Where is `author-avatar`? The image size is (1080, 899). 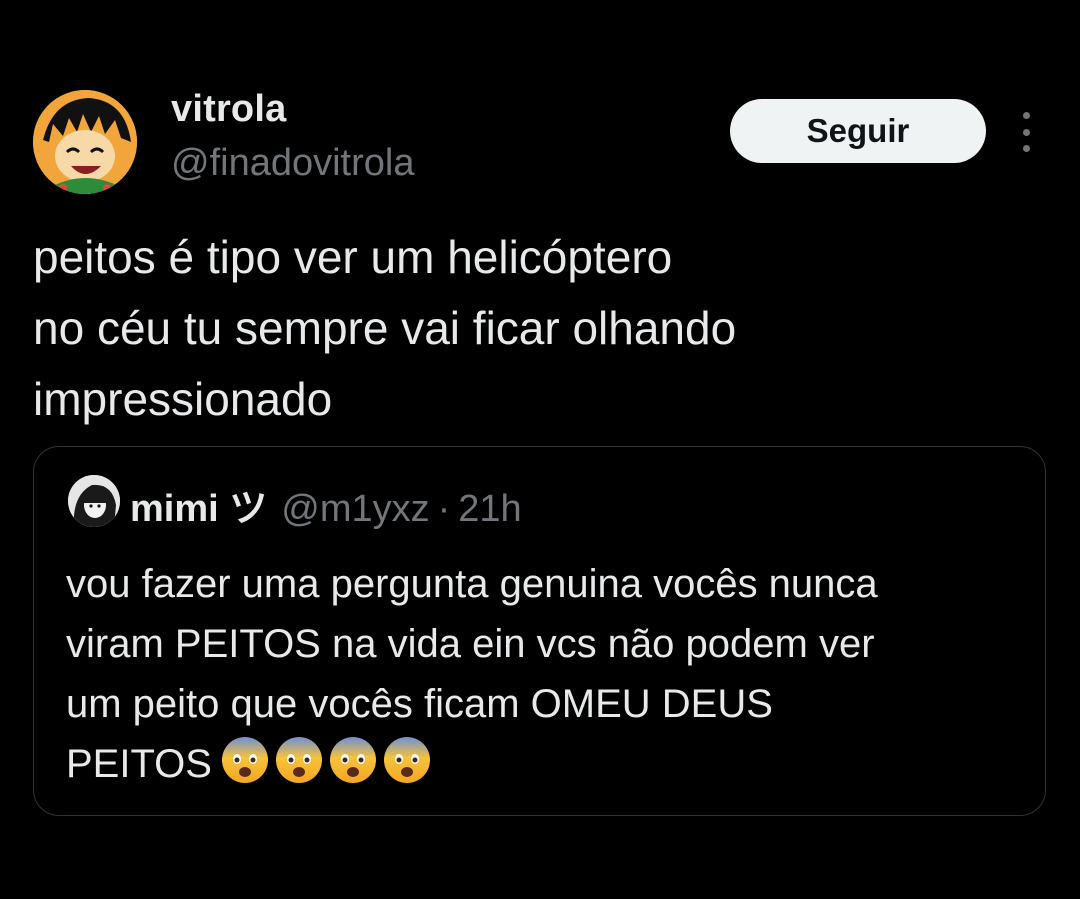 author-avatar is located at coordinates (85, 142).